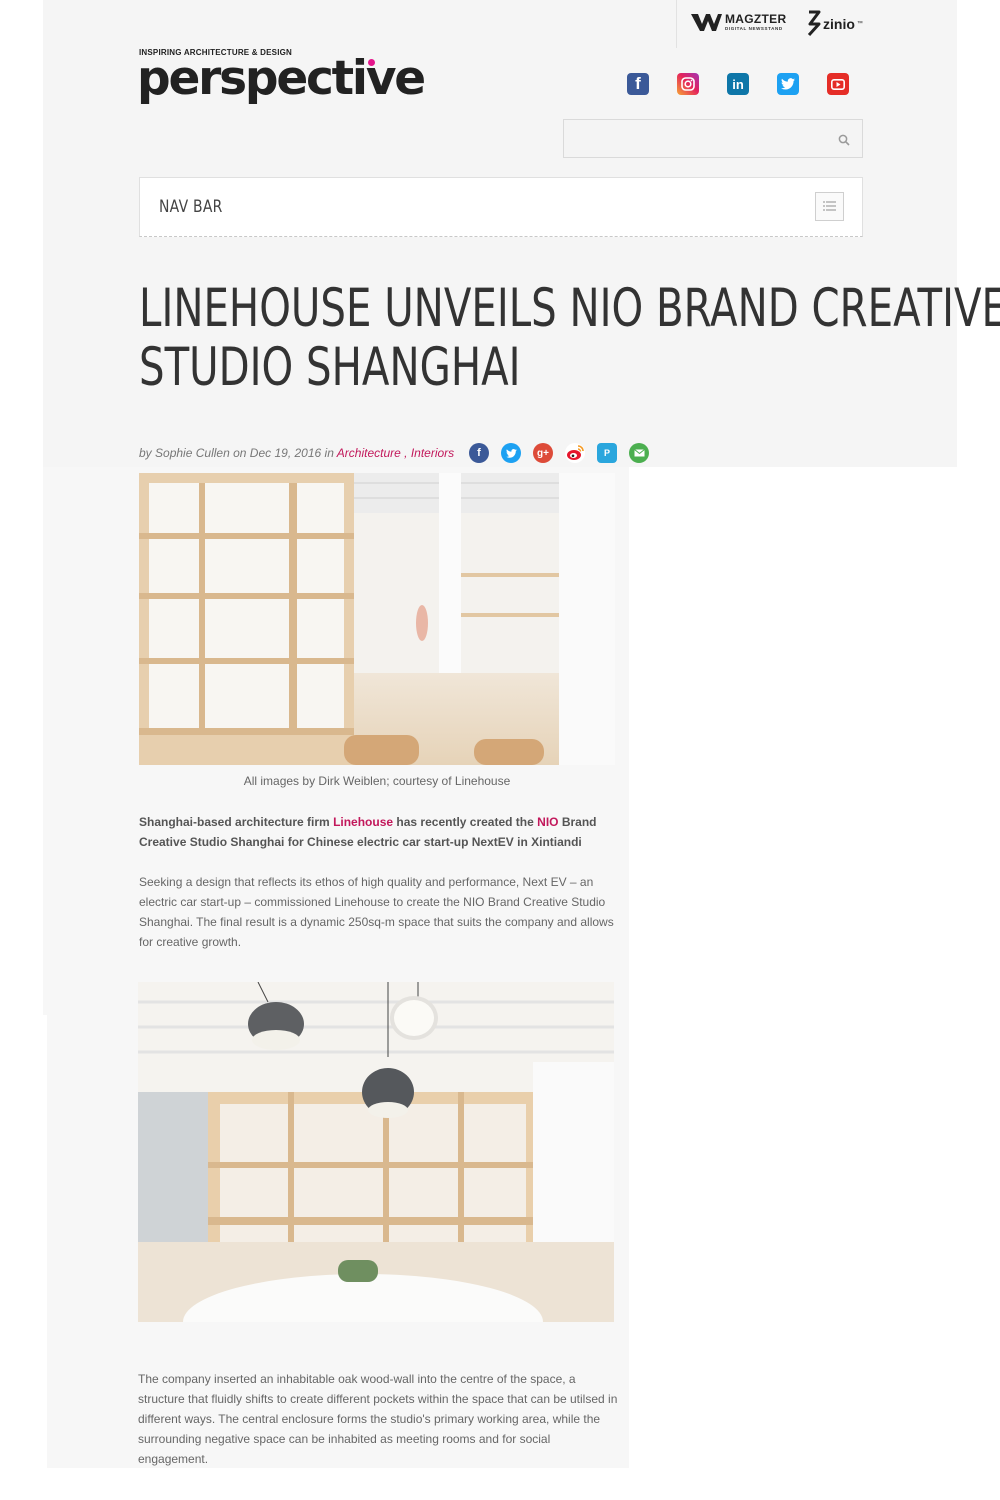 The image size is (1000, 1500). What do you see at coordinates (191, 207) in the screenshot?
I see `nav-bar-label: NAV BAR` at bounding box center [191, 207].